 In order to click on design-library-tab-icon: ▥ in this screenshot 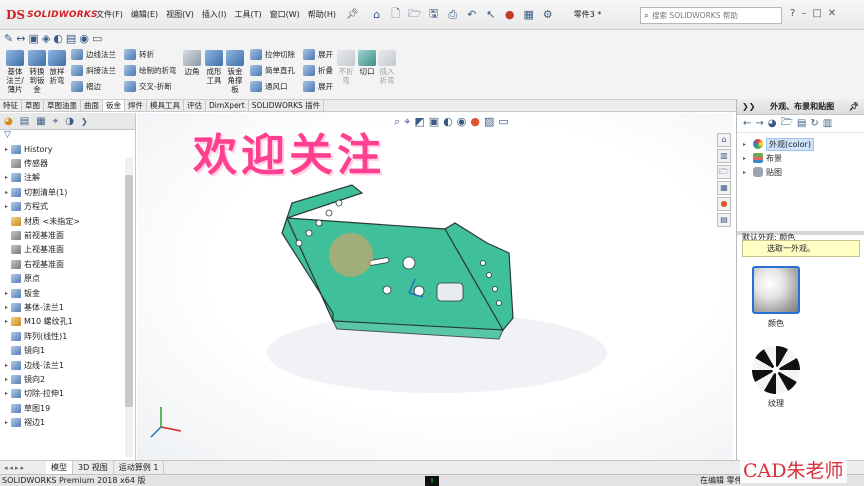, I will do `click(724, 156)`.